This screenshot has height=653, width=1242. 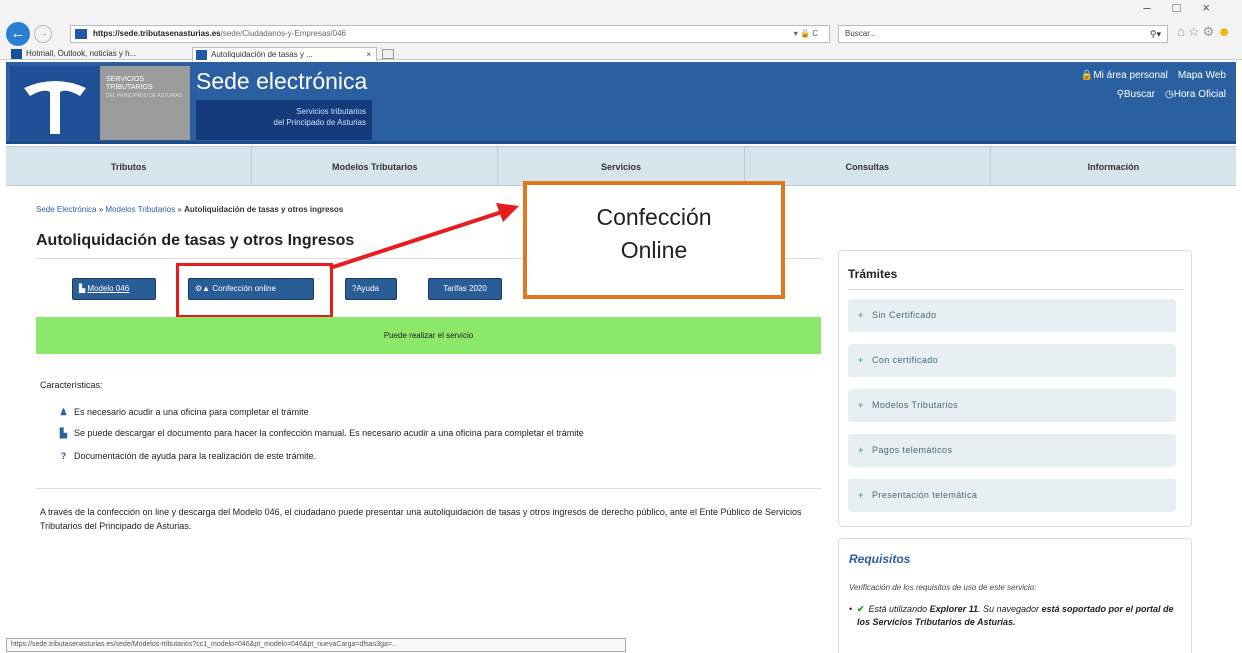 I want to click on content-divider, so click(x=428, y=488).